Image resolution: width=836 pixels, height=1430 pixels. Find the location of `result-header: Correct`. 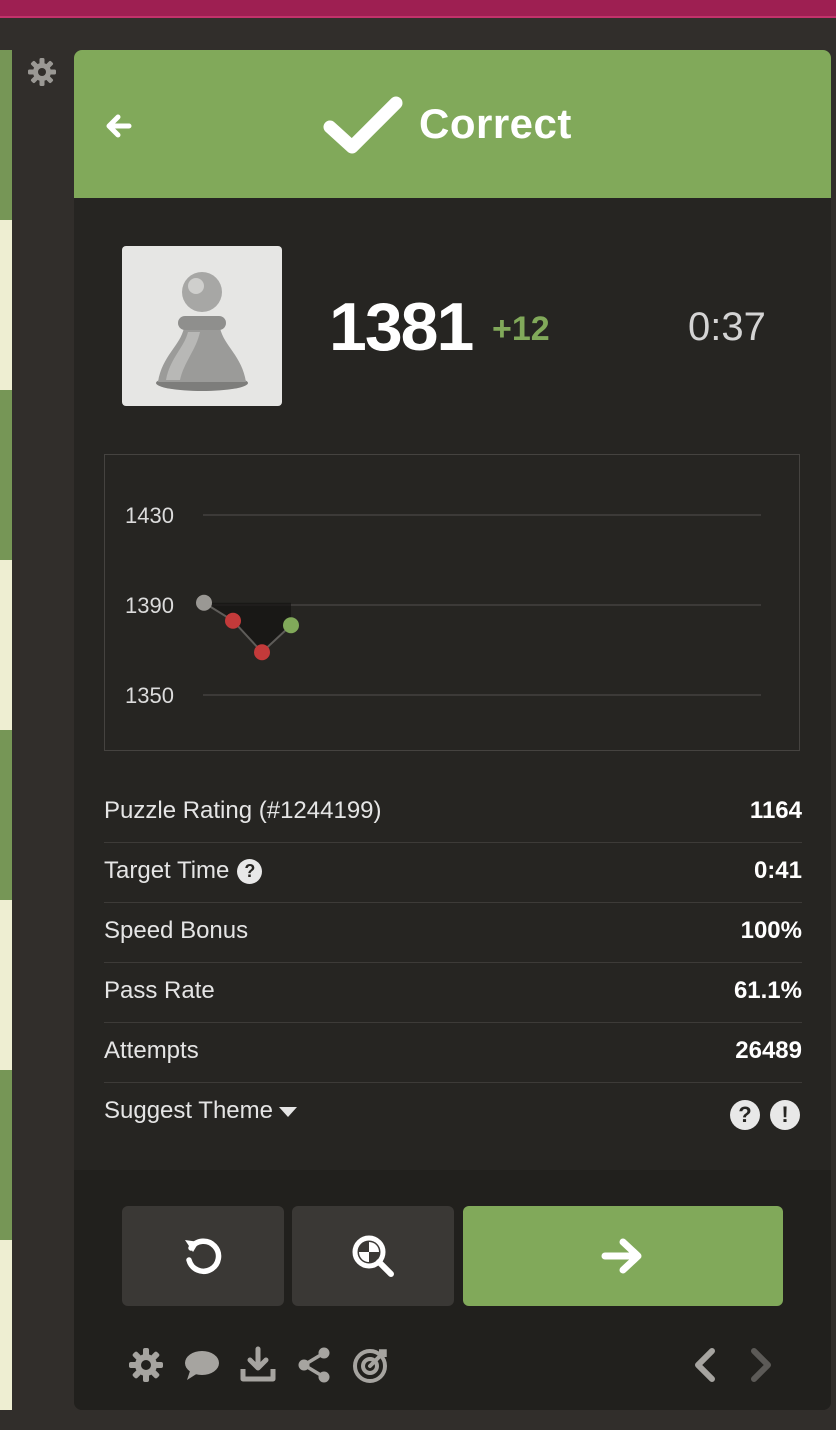

result-header: Correct is located at coordinates (452, 124).